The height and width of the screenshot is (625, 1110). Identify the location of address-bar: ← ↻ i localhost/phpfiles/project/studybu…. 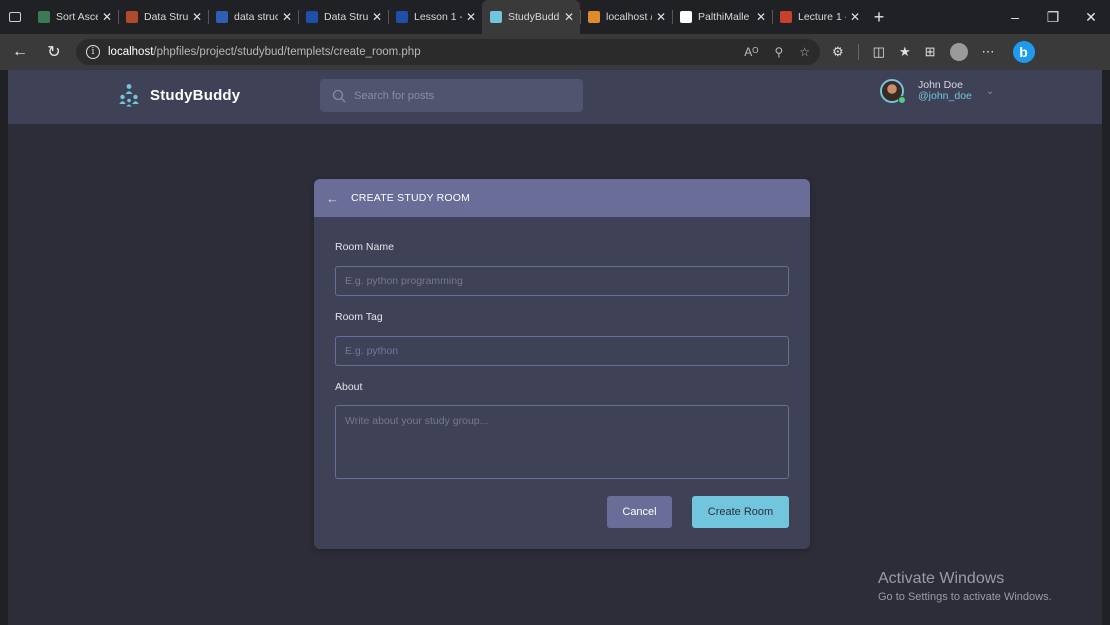
(555, 52).